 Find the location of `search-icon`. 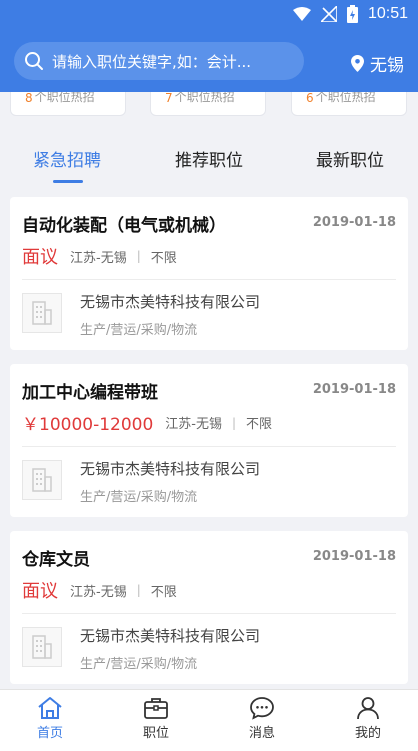

search-icon is located at coordinates (34, 61).